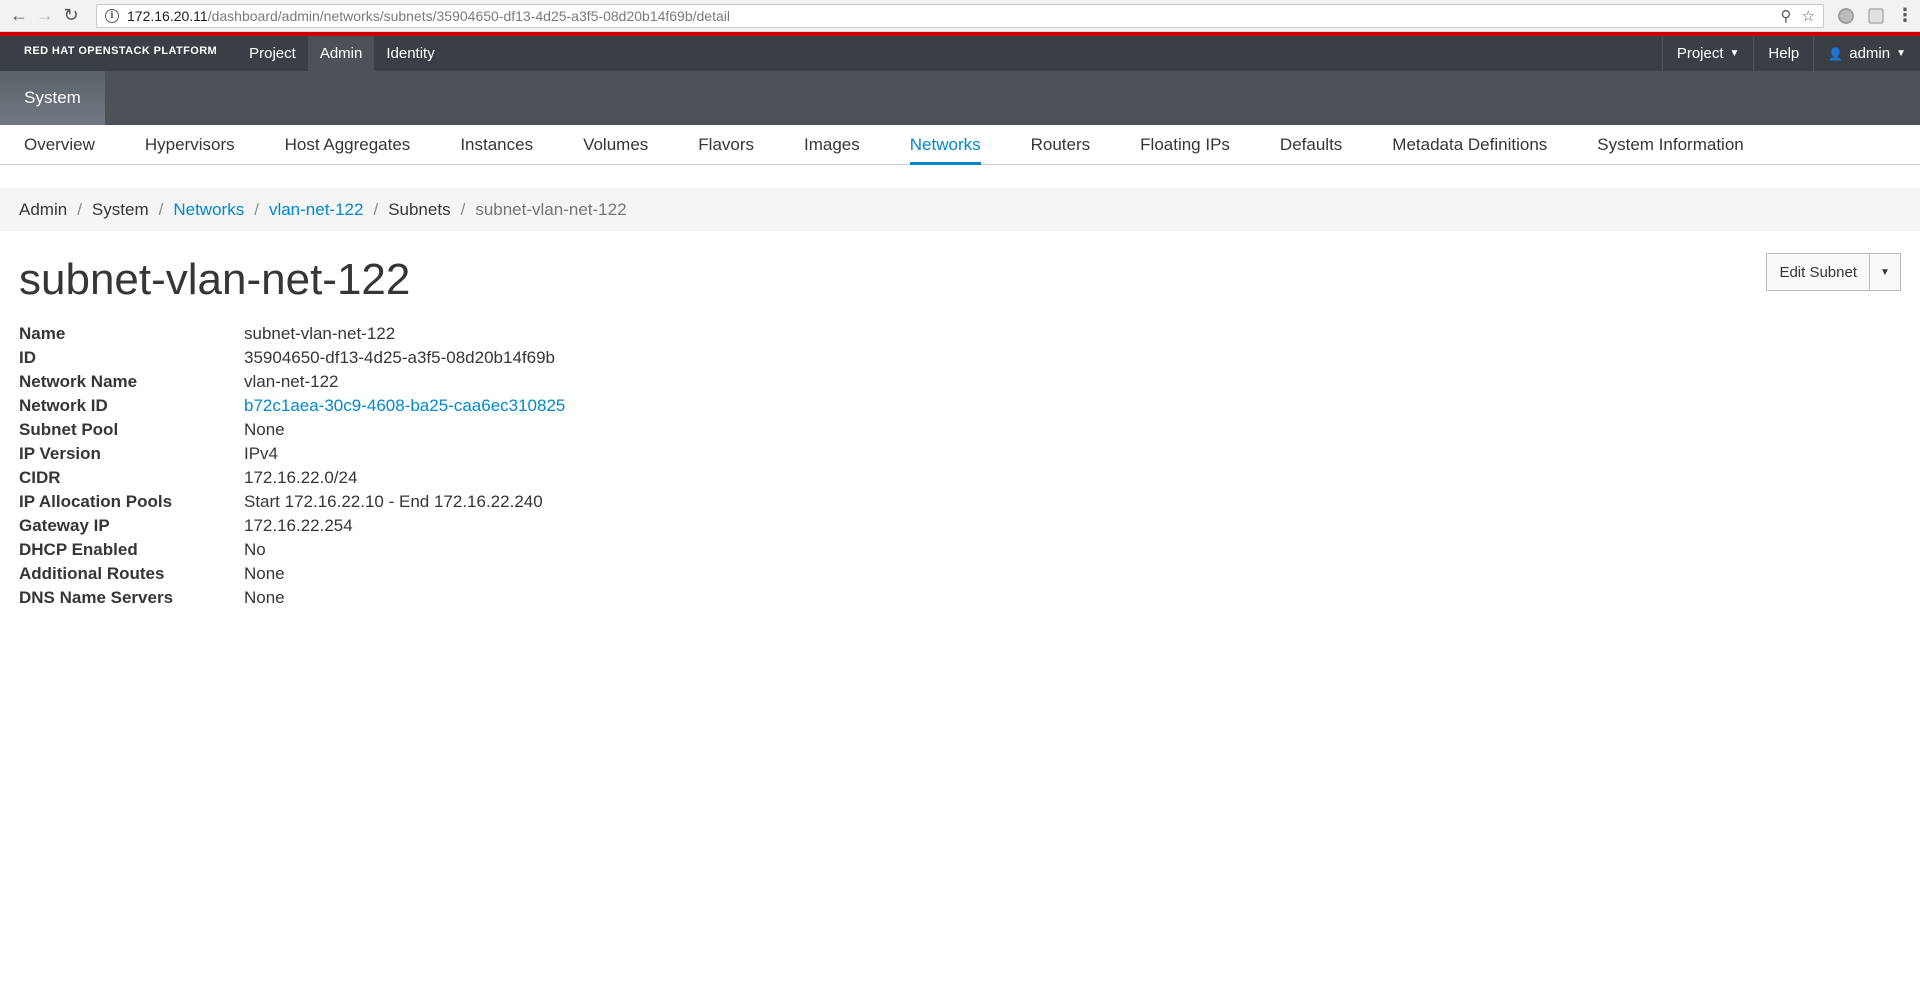 The width and height of the screenshot is (1920, 981). I want to click on breadcrumb-networks-link: Networks, so click(208, 210).